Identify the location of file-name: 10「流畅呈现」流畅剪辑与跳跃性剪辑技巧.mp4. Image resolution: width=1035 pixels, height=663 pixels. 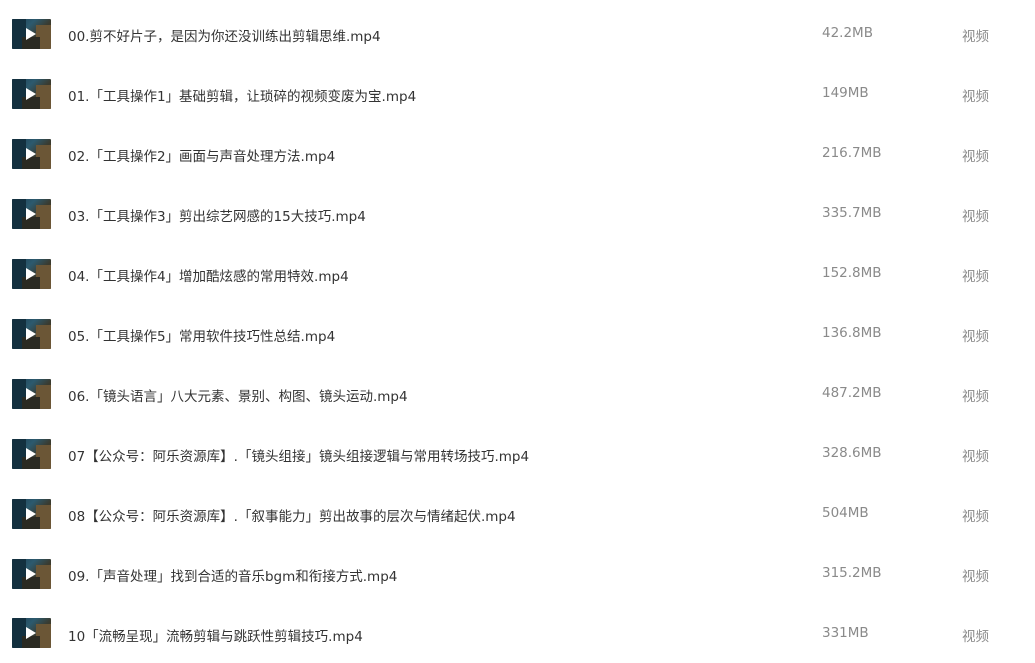
(215, 635).